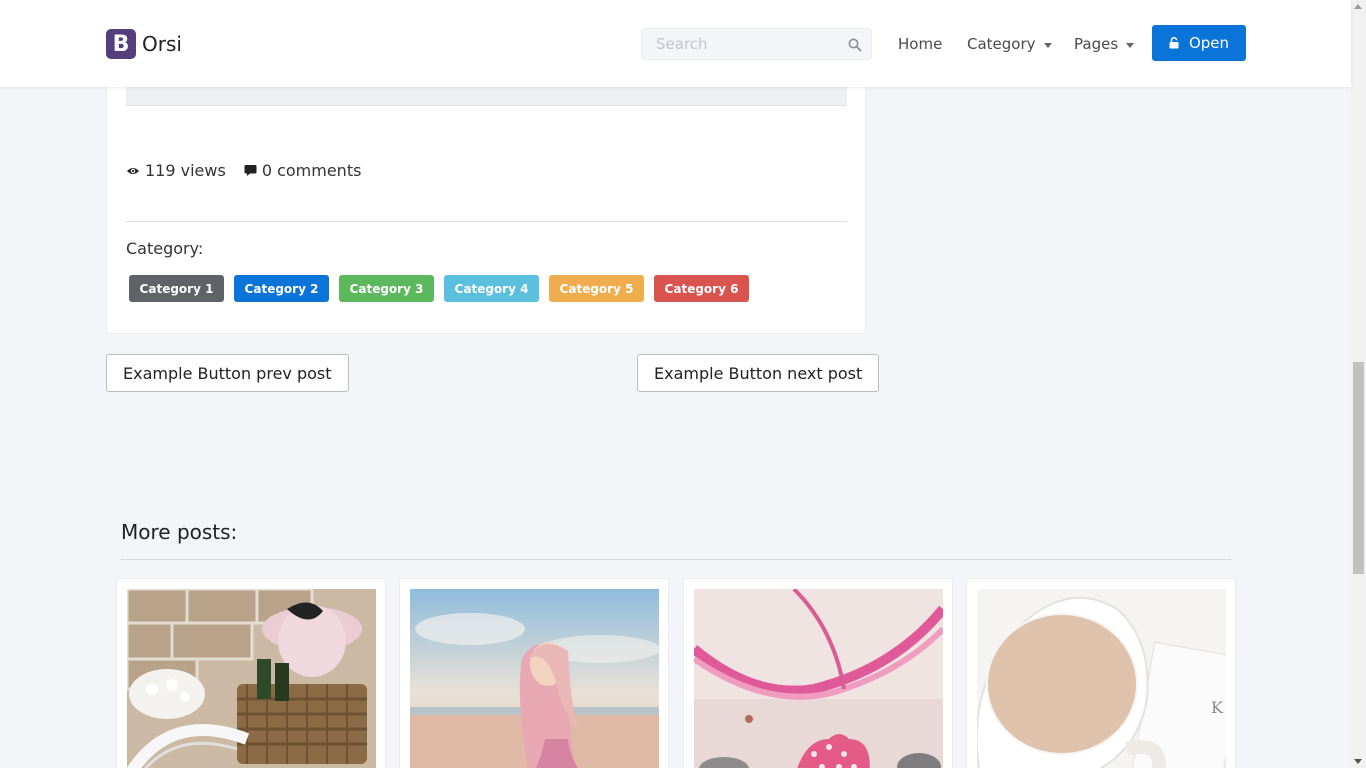 This screenshot has height=768, width=1366. Describe the element at coordinates (701, 288) in the screenshot. I see `category-tag: Category 6` at that location.